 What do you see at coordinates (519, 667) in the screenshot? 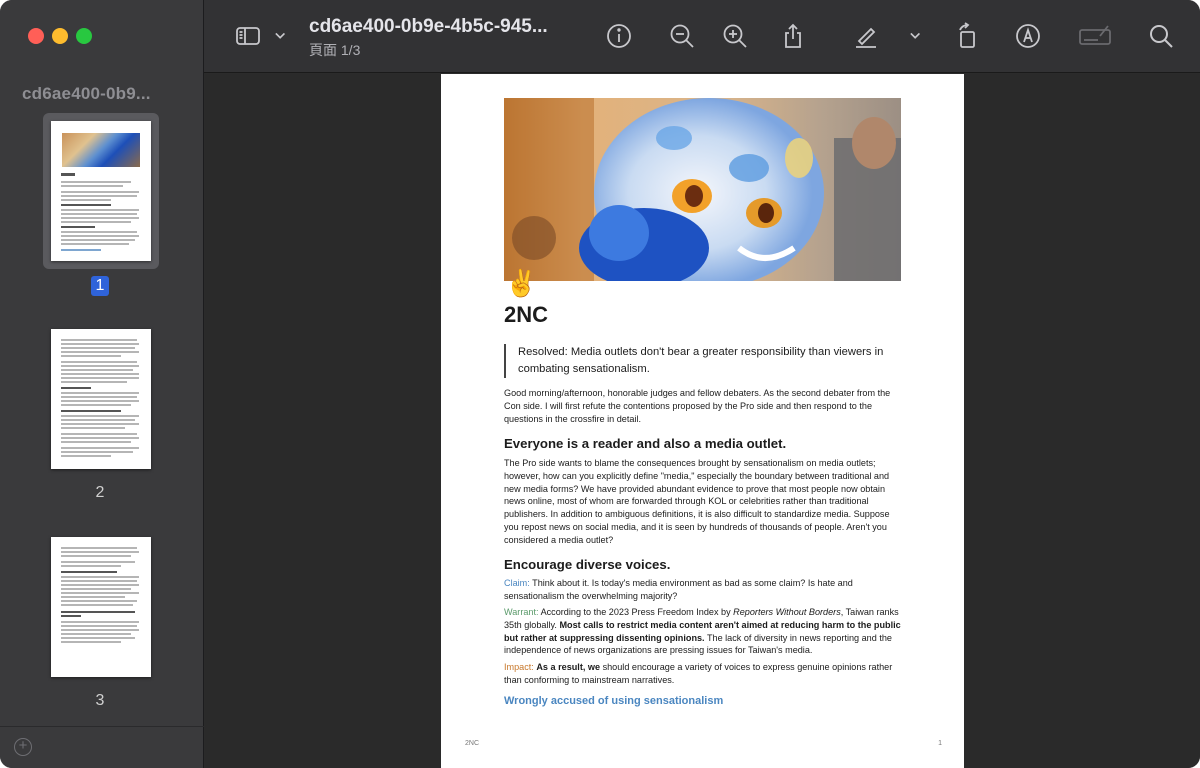
I see `impact-label: Impact:` at bounding box center [519, 667].